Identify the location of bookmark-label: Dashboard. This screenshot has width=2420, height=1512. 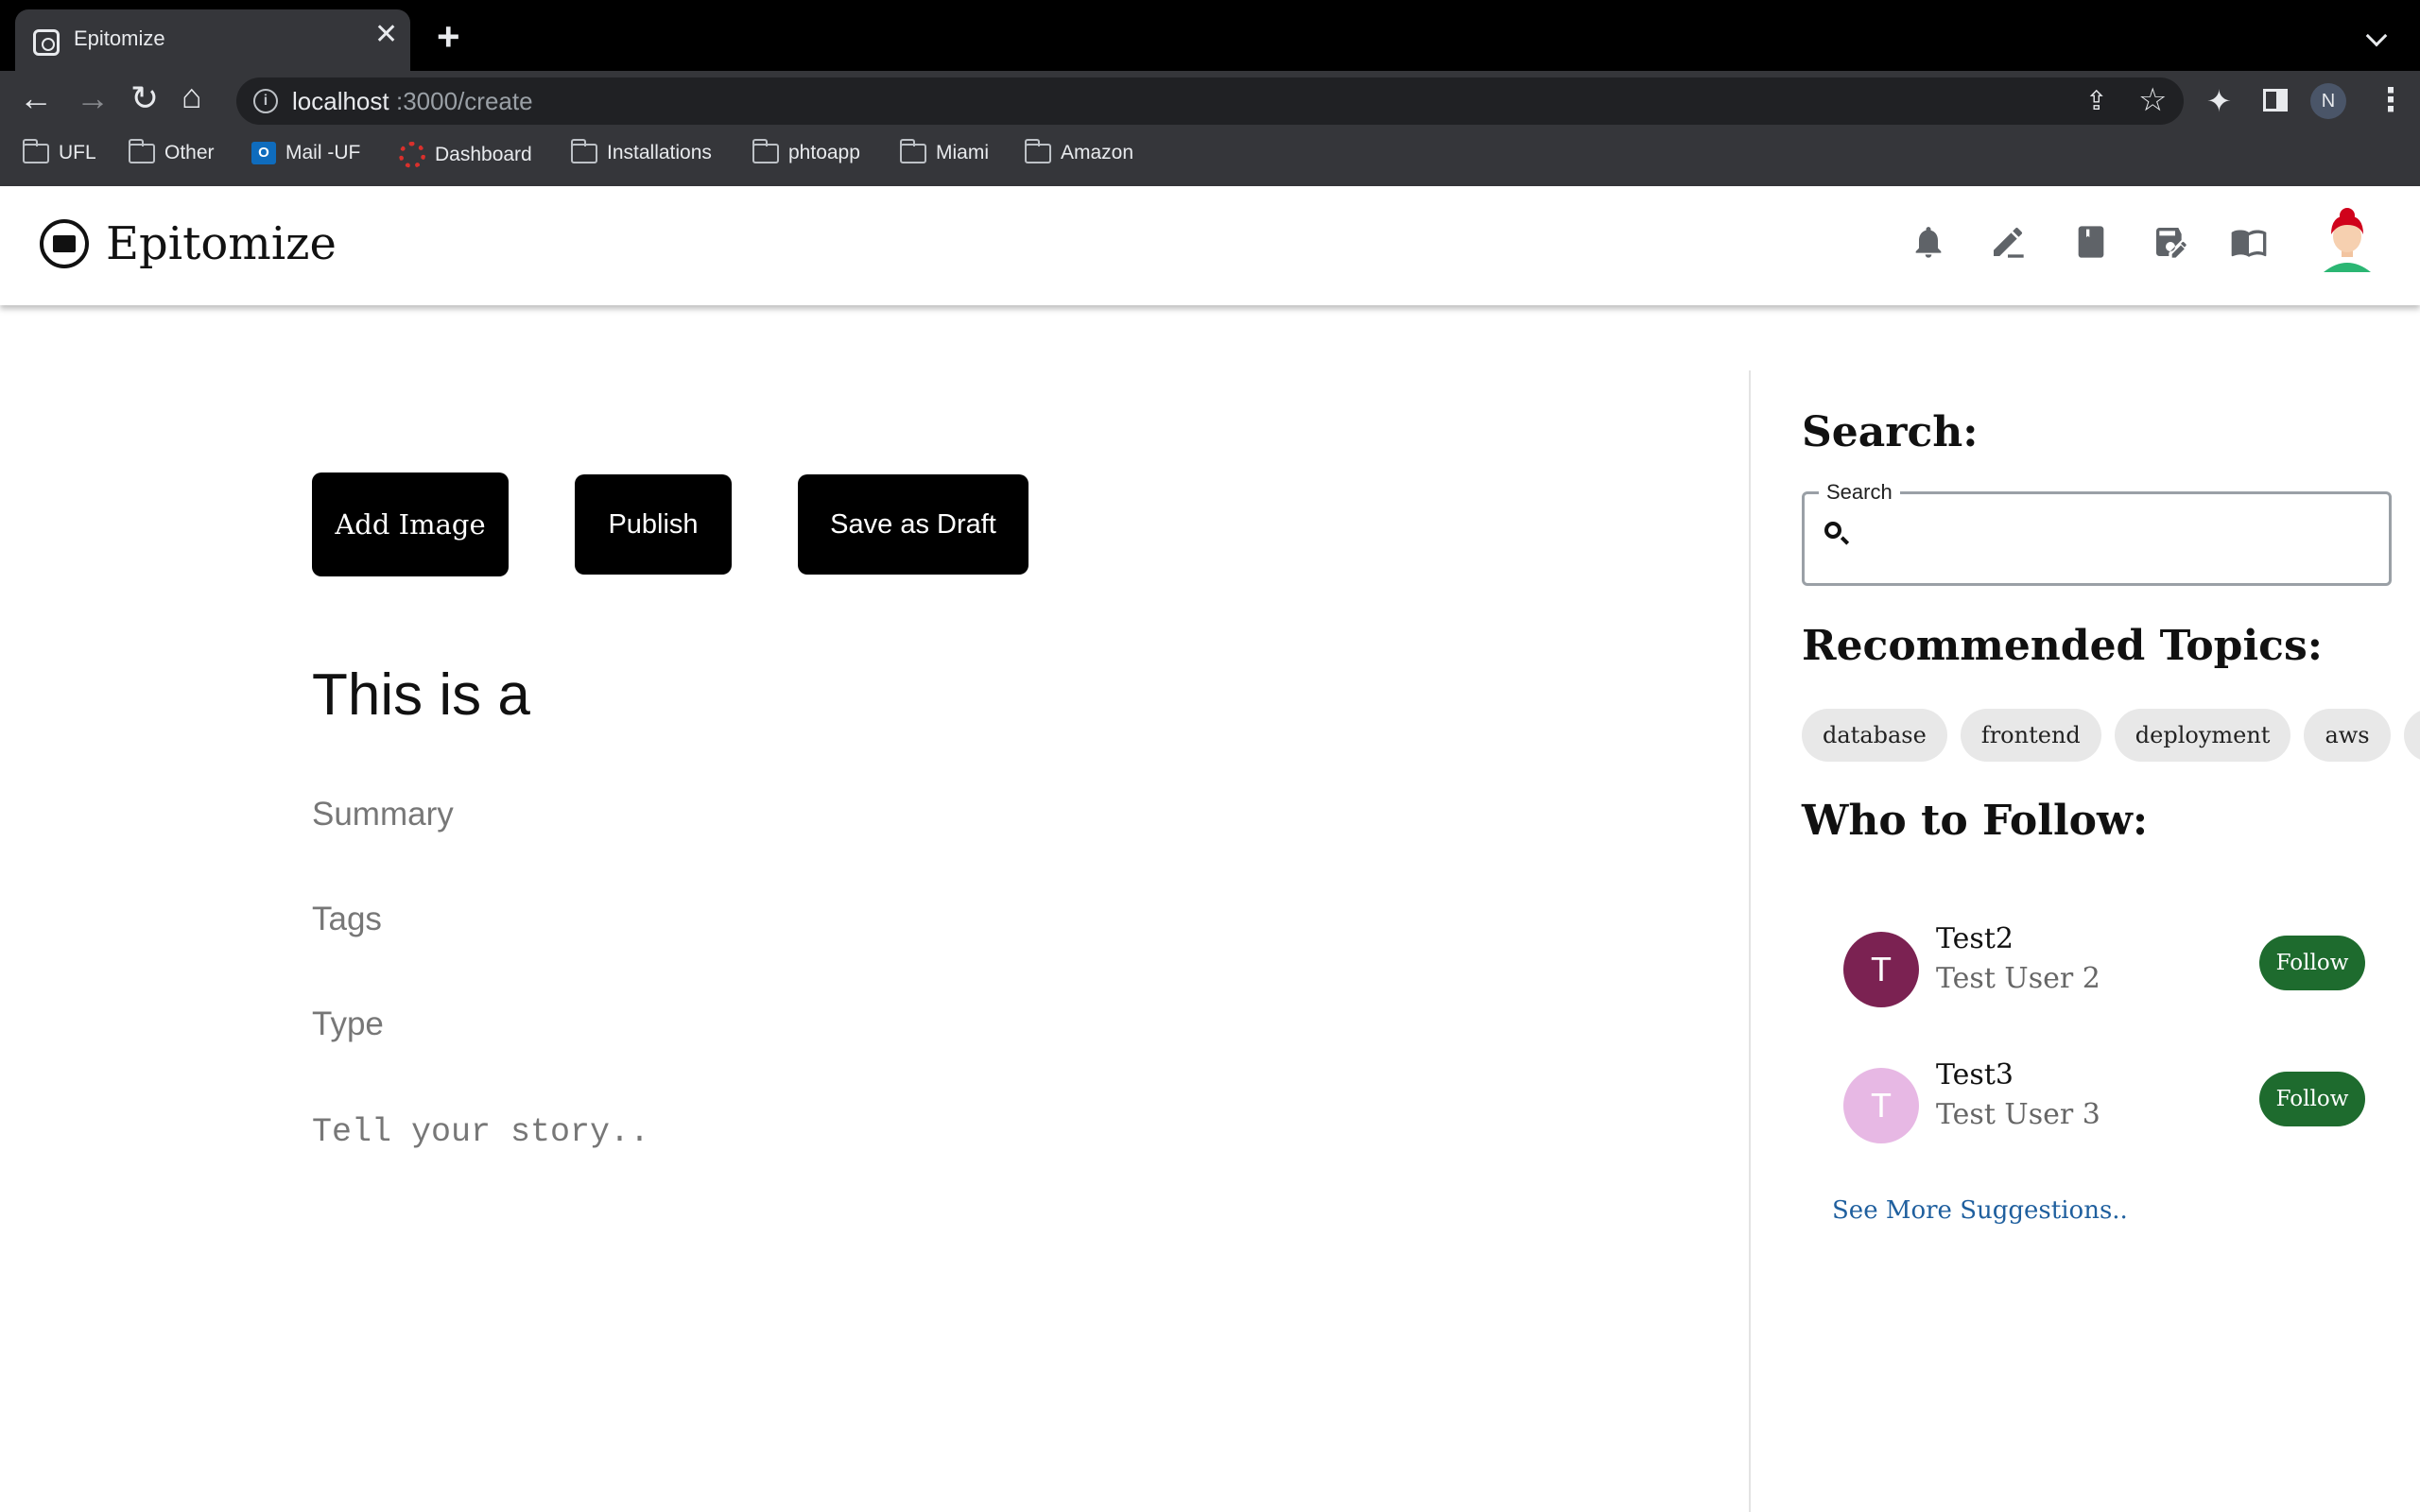
(483, 154).